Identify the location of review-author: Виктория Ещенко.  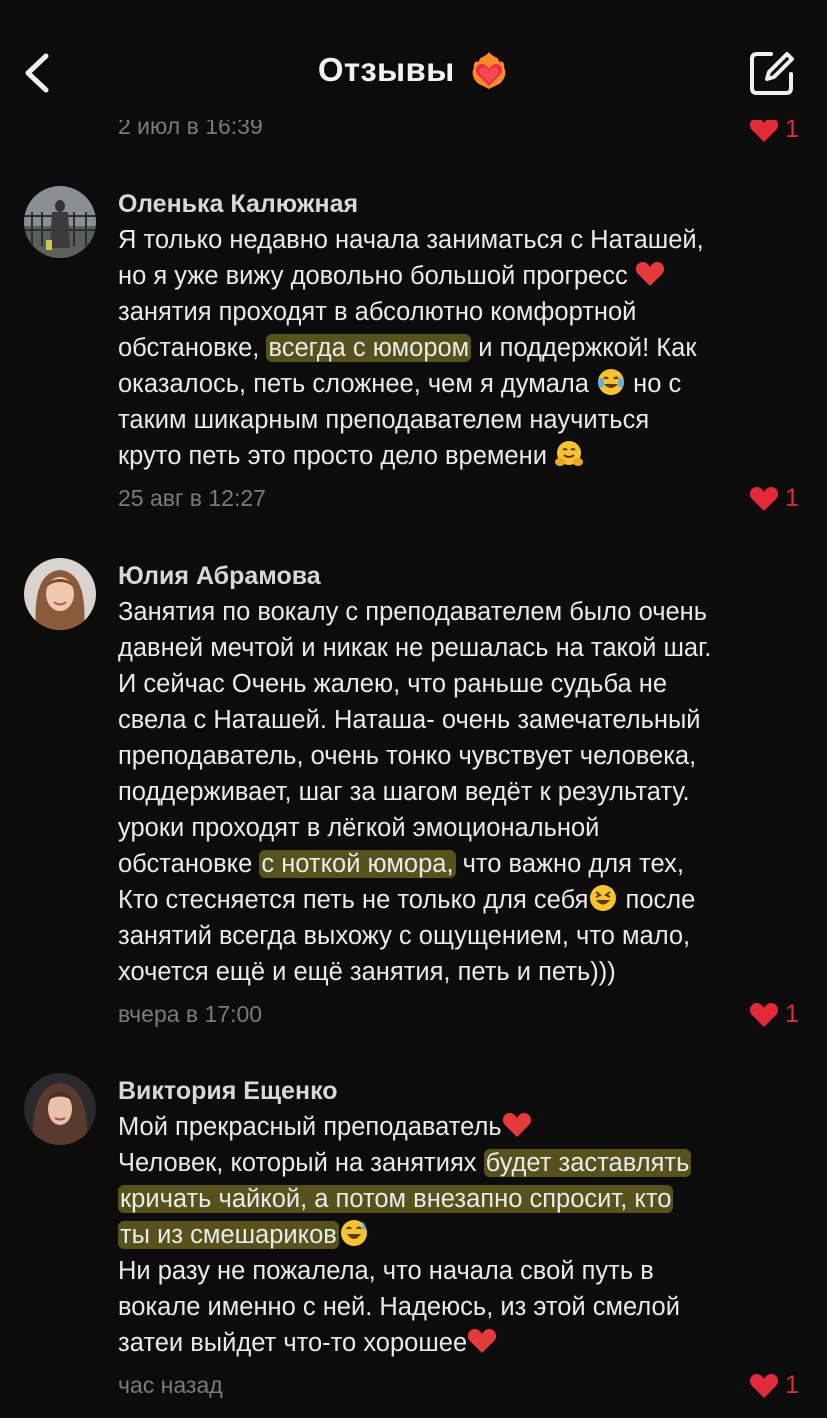
(462, 1091).